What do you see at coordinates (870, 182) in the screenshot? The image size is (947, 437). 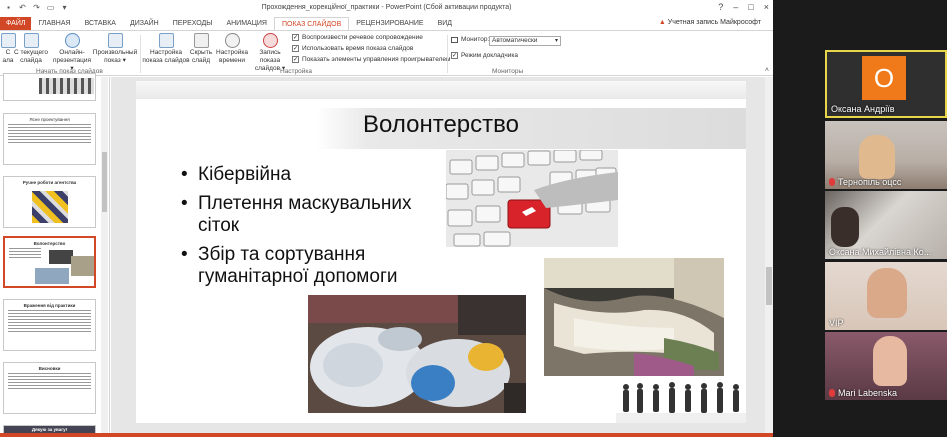 I see `participant-name: Тернопіль оцсс` at bounding box center [870, 182].